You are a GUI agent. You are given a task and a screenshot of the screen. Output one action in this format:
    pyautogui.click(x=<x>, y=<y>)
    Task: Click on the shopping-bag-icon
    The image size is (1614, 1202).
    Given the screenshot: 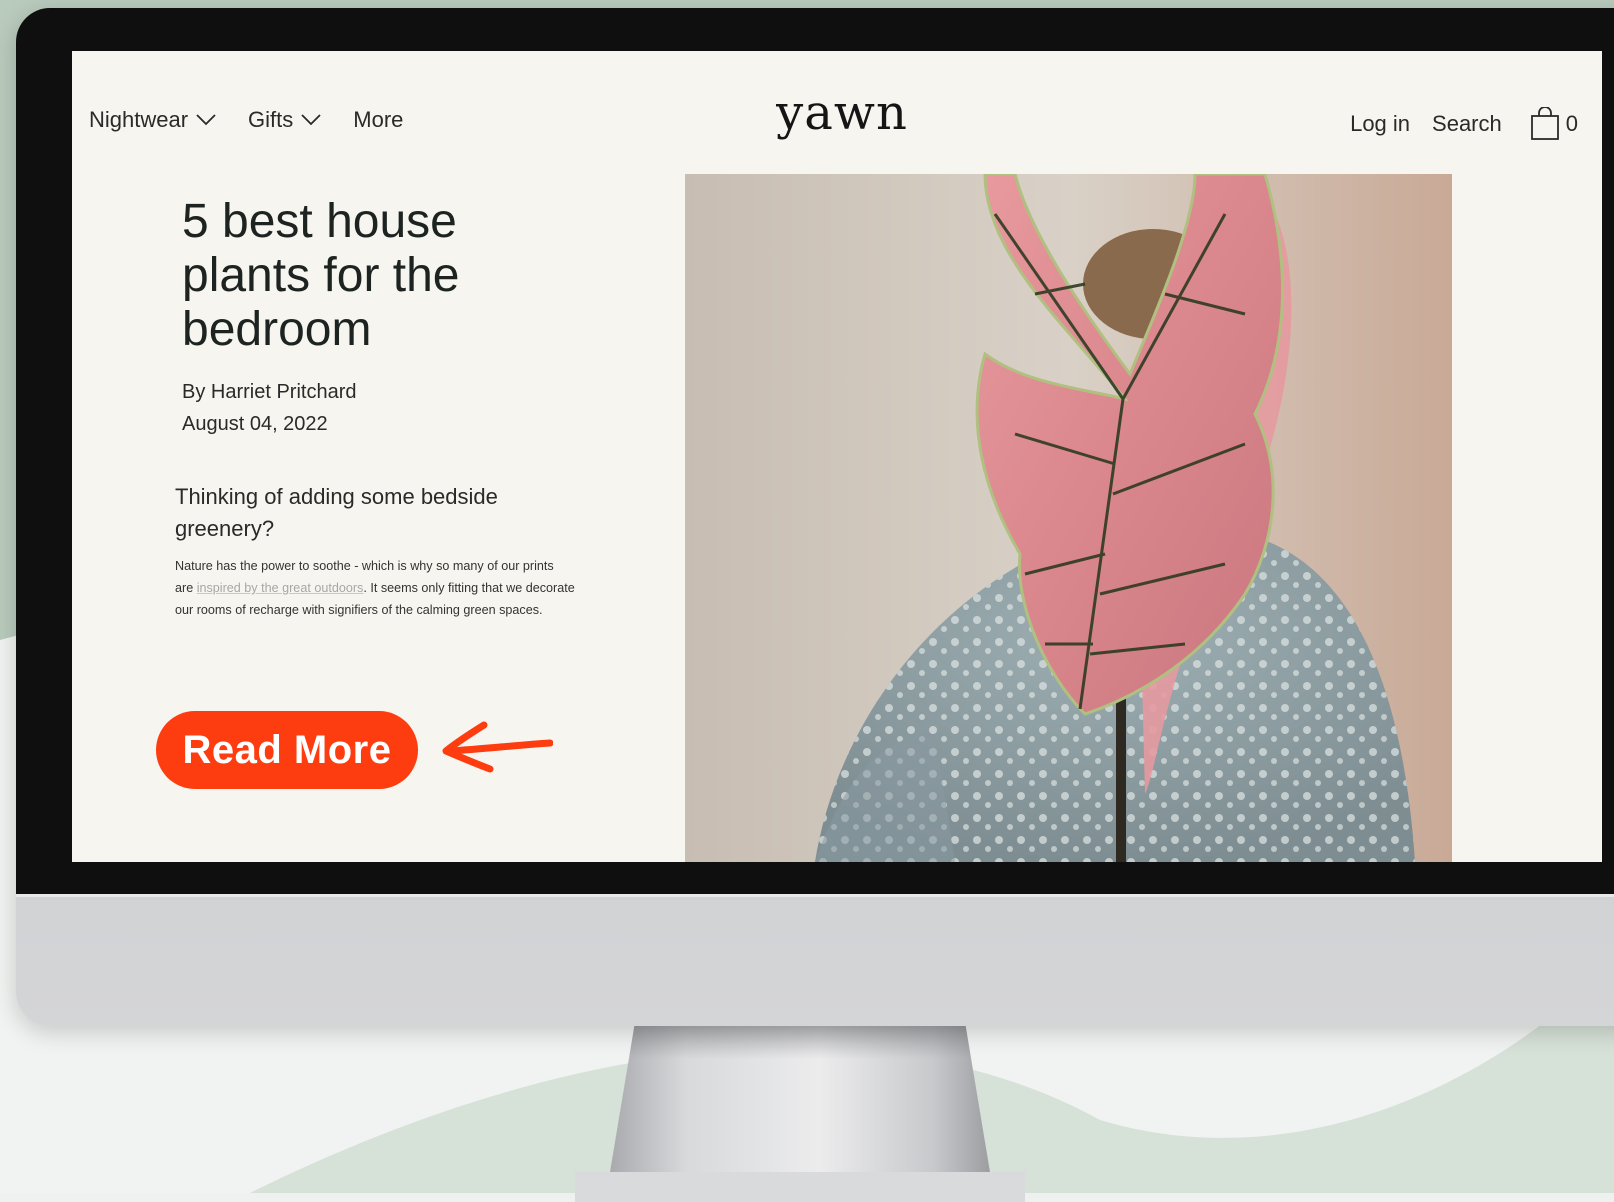 What is the action you would take?
    pyautogui.click(x=1544, y=123)
    